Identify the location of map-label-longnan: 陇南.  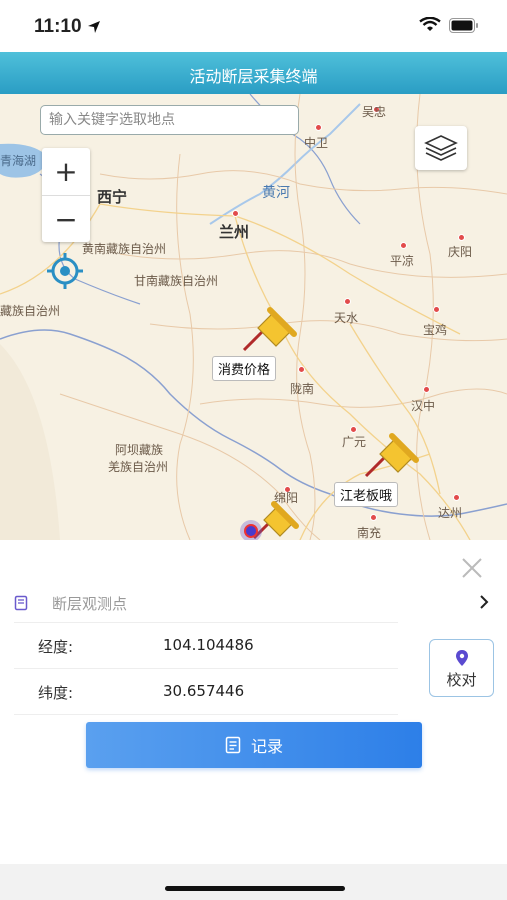
(302, 389).